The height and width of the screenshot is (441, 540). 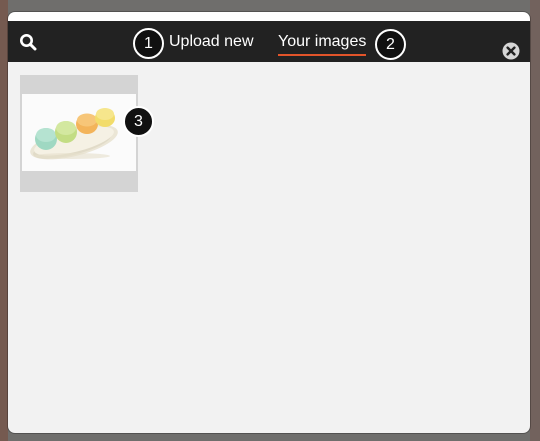 What do you see at coordinates (138, 121) in the screenshot?
I see `callout-marker-3: 3` at bounding box center [138, 121].